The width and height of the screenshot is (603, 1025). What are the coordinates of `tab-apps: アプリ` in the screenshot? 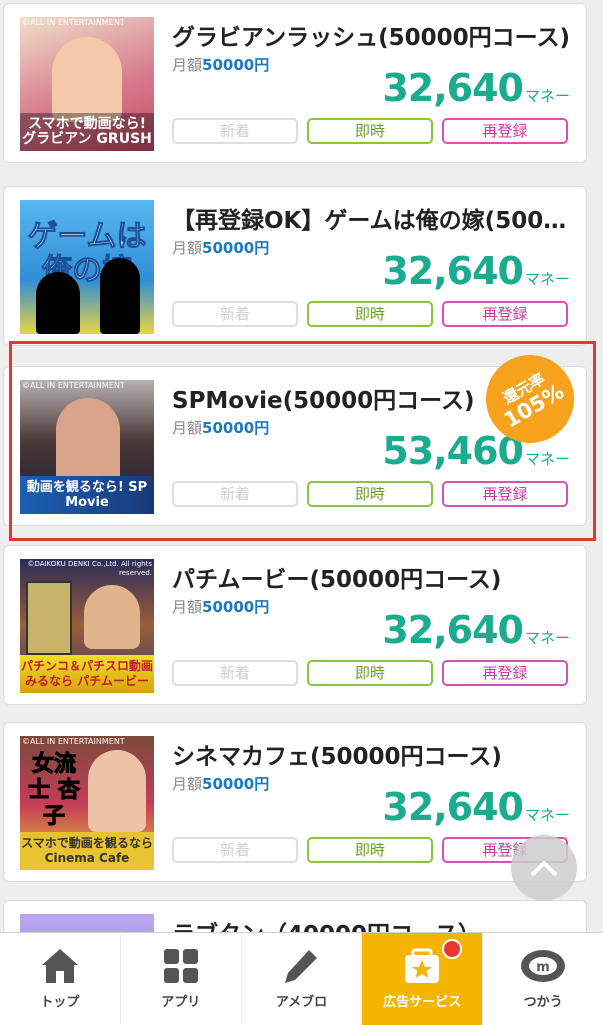 It's located at (181, 979).